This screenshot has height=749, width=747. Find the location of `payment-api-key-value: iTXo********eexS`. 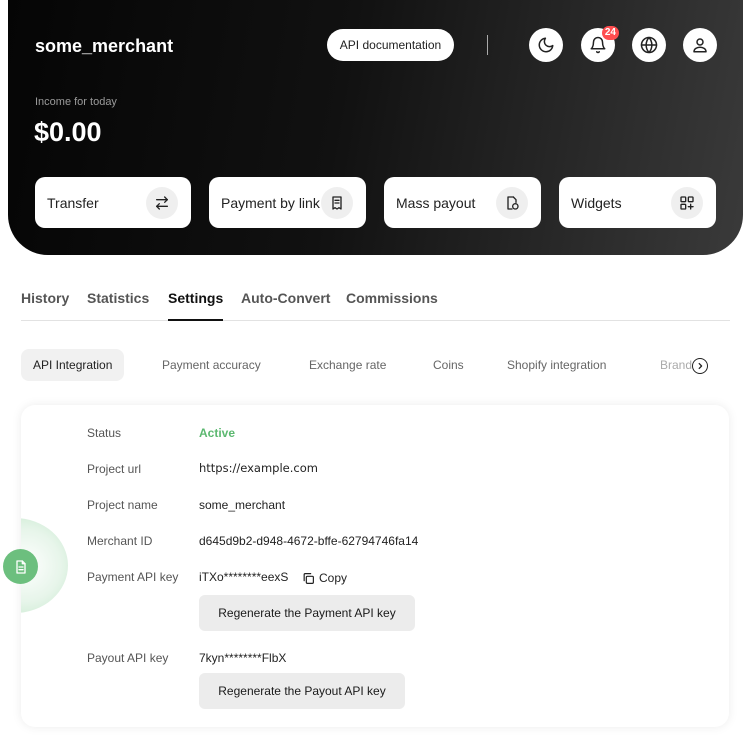

payment-api-key-value: iTXo********eexS is located at coordinates (244, 577).